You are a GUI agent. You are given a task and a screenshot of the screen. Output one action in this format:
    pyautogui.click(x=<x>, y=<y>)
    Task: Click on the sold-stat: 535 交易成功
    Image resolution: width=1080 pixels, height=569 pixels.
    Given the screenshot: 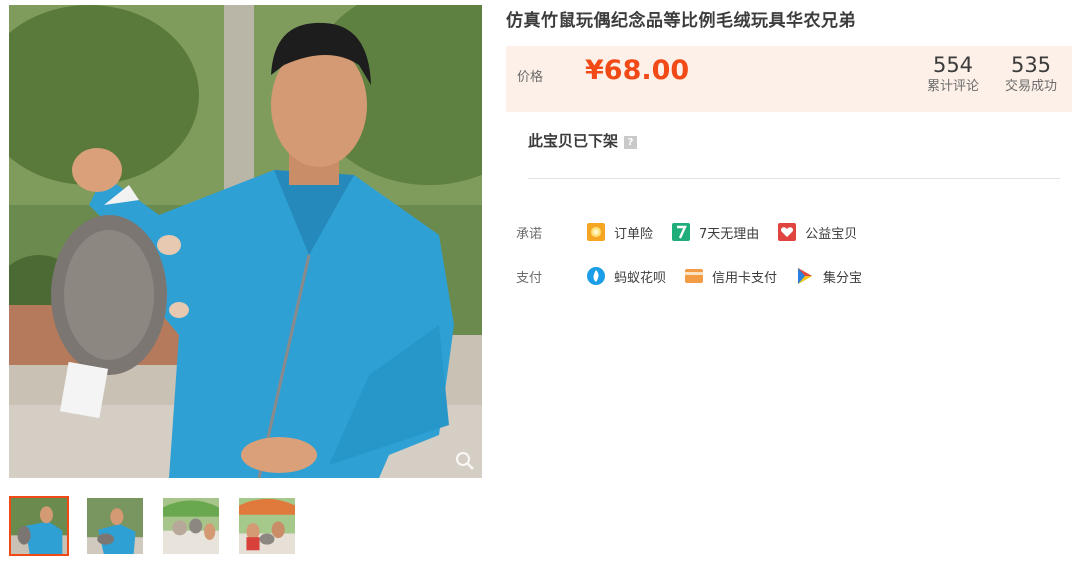 What is the action you would take?
    pyautogui.click(x=1031, y=74)
    